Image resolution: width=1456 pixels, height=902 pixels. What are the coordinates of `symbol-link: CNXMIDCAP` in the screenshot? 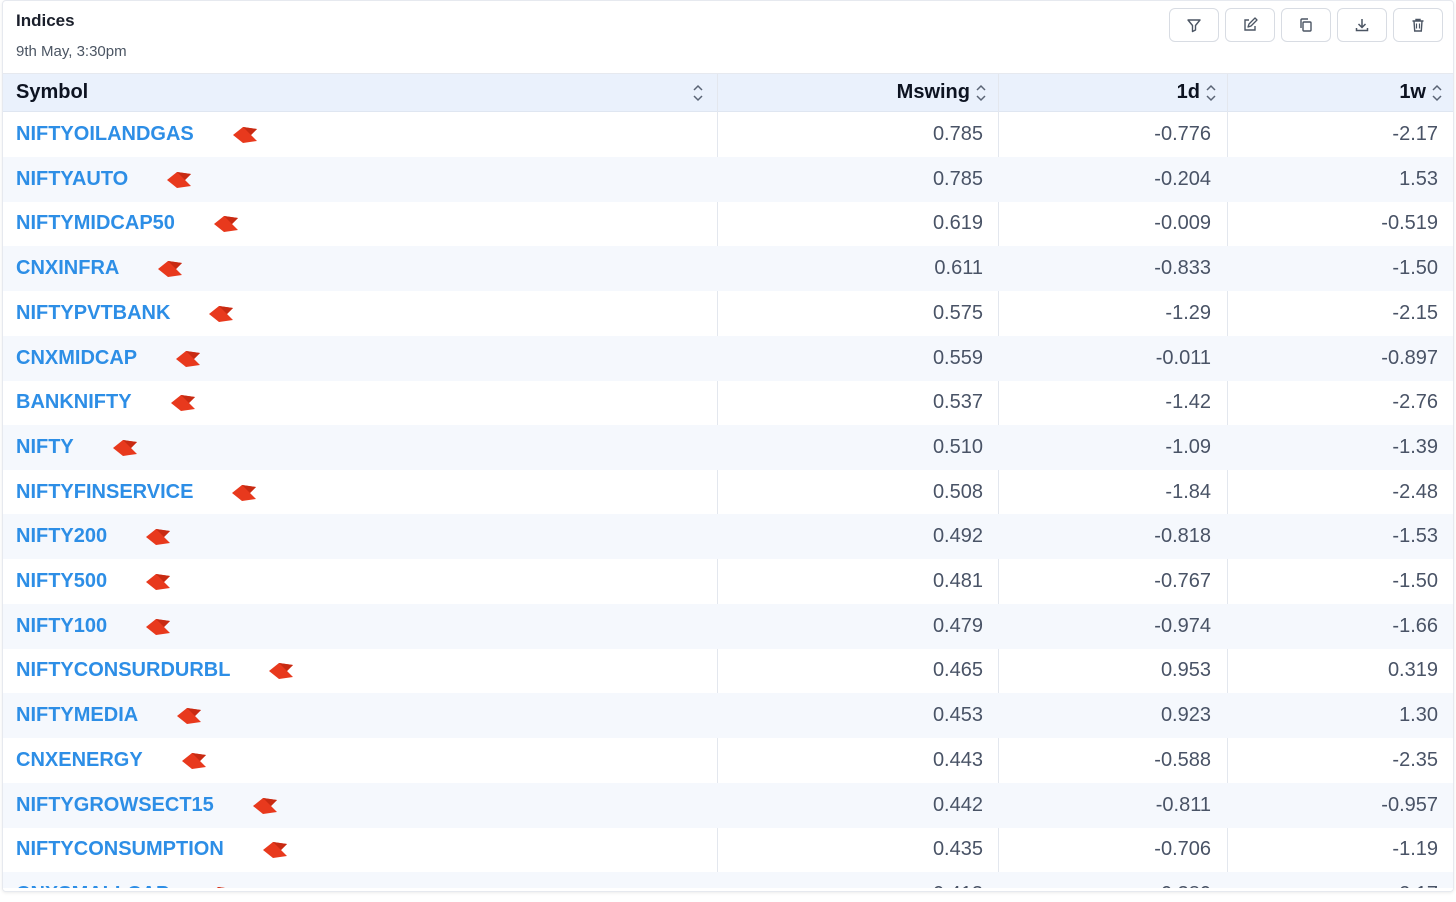 It's located at (76, 358).